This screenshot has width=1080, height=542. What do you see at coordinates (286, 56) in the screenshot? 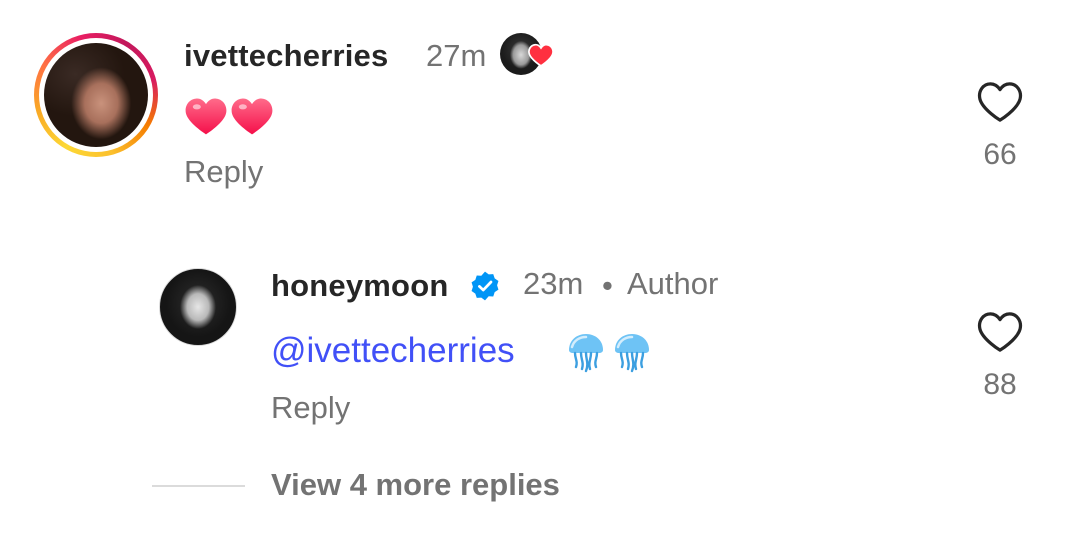
I see `comment-username: ivettecherries` at bounding box center [286, 56].